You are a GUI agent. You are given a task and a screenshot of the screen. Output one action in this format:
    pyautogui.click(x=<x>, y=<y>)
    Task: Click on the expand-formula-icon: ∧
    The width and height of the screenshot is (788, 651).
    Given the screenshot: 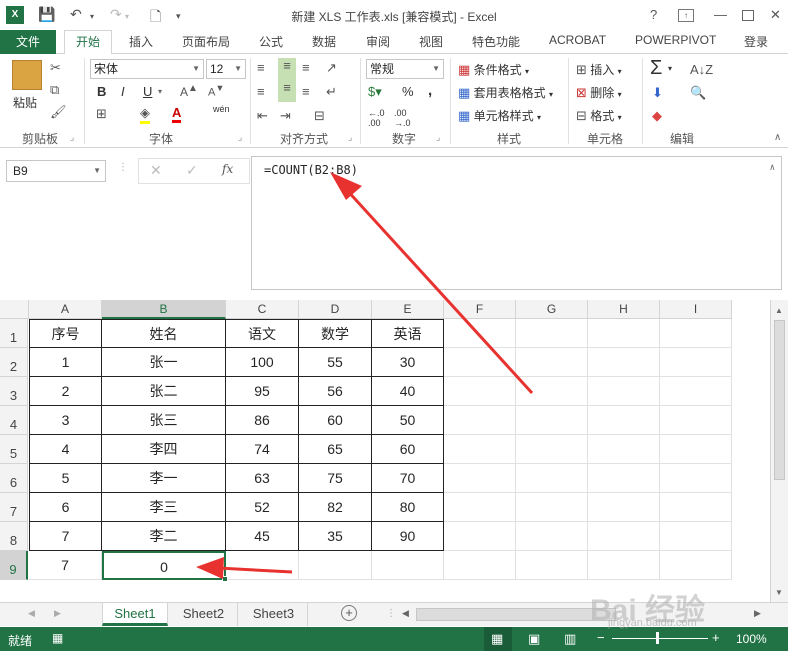 What is the action you would take?
    pyautogui.click(x=772, y=168)
    